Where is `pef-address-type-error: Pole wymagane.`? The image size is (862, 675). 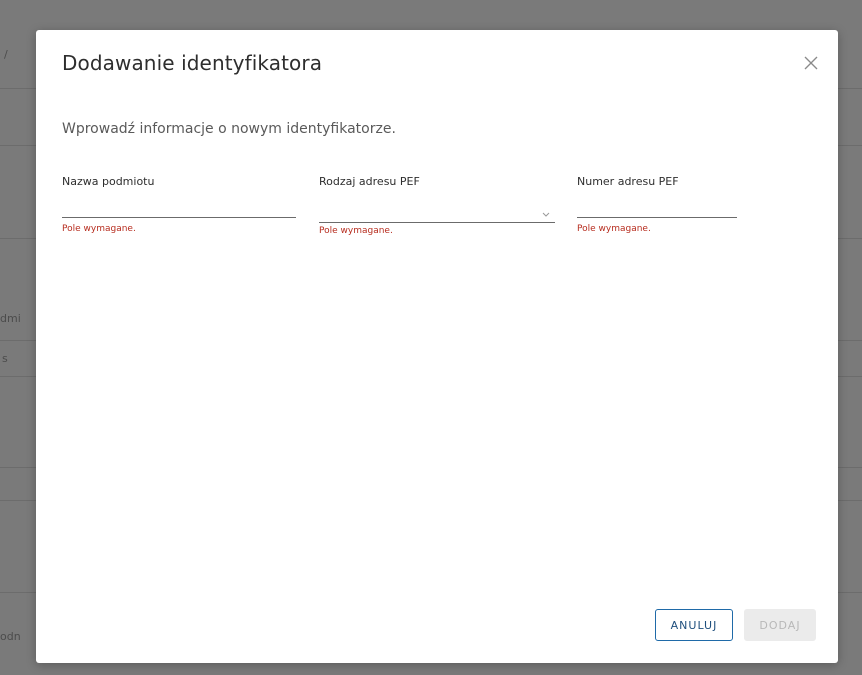 pef-address-type-error: Pole wymagane. is located at coordinates (356, 231).